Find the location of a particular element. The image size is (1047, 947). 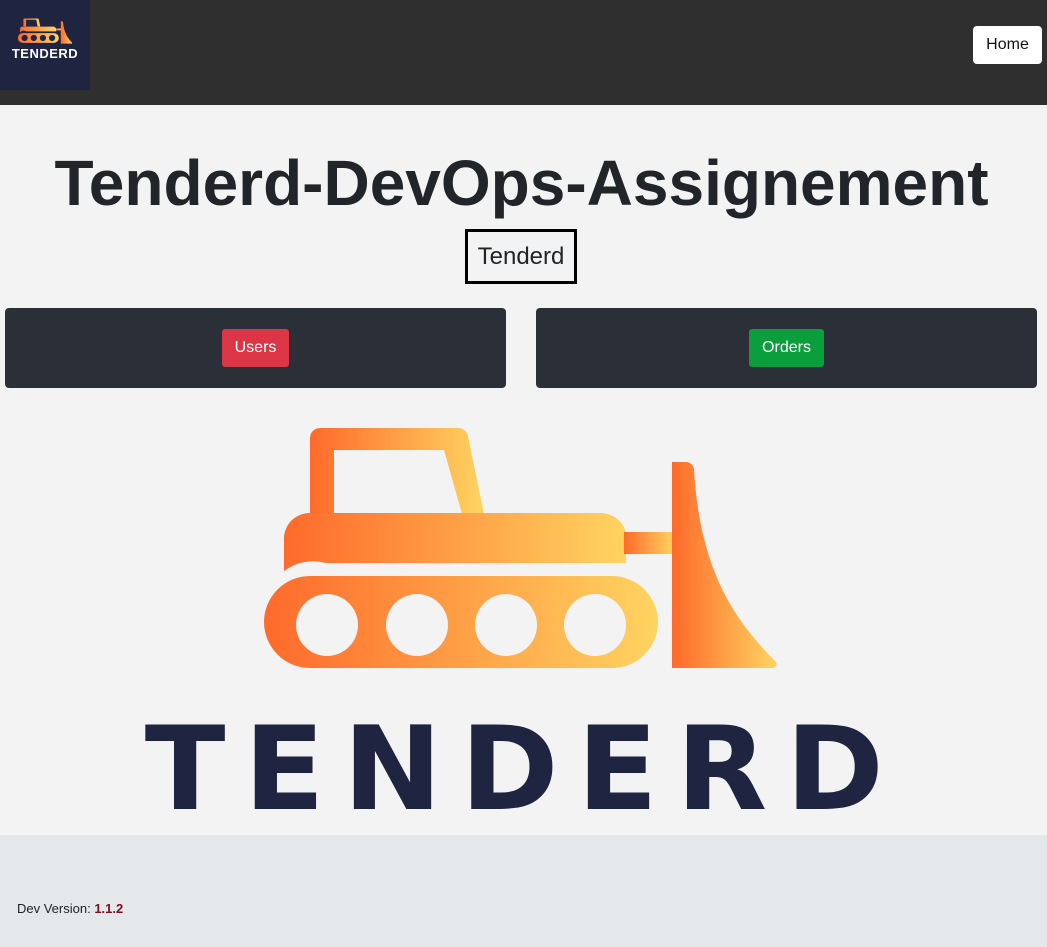

users-button: Users is located at coordinates (255, 348).